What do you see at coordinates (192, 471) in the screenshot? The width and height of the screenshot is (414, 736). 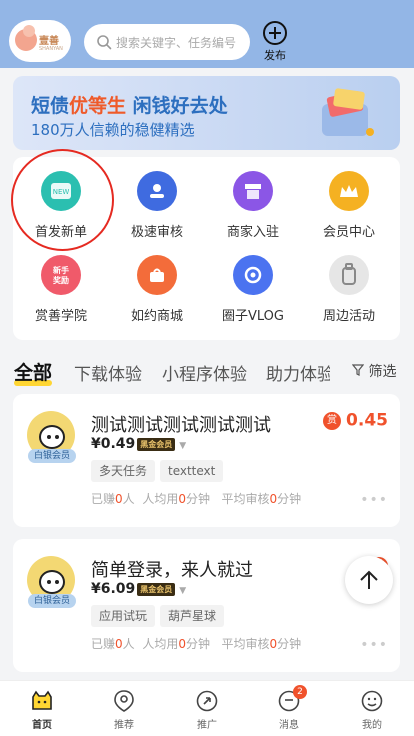 I see `task-tag: texttext` at bounding box center [192, 471].